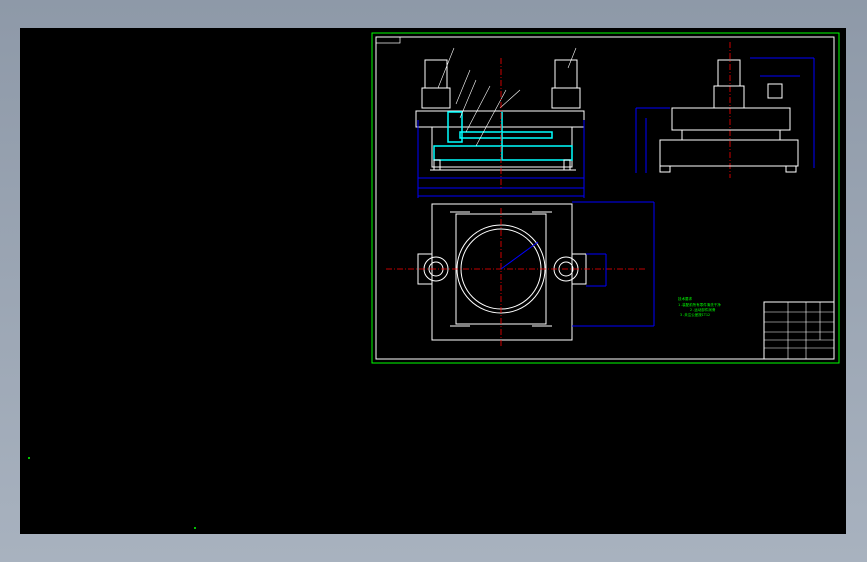 Image resolution: width=867 pixels, height=562 pixels. I want to click on front-view, so click(500, 122).